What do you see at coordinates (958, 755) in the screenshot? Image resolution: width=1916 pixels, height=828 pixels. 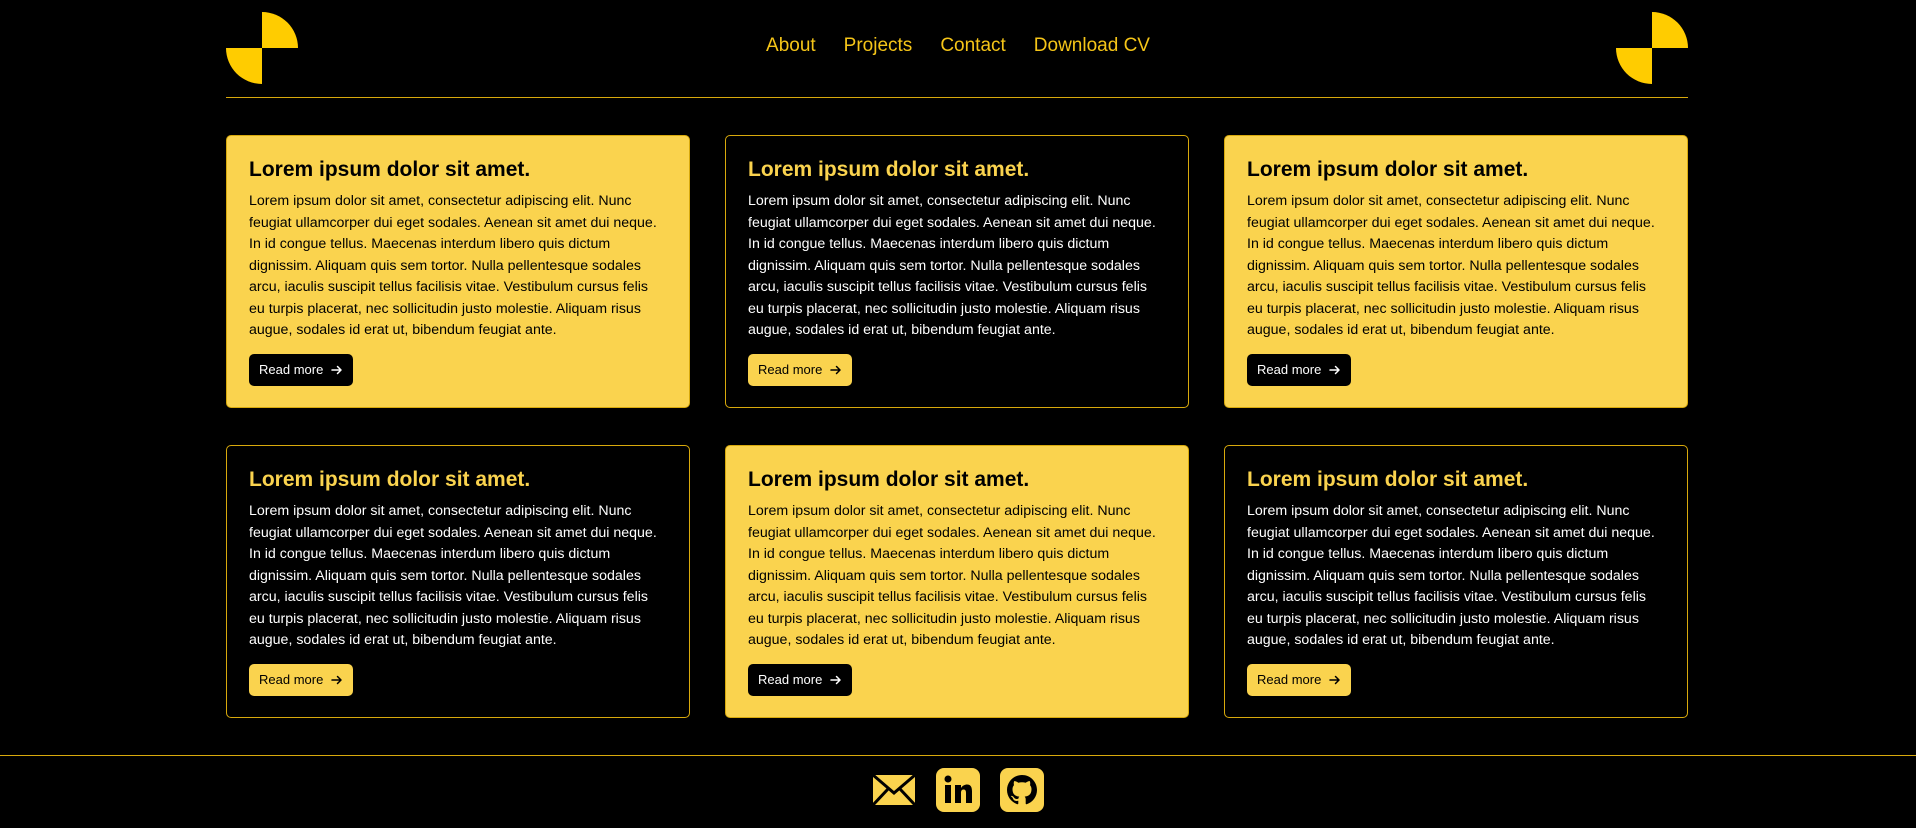 I see `footer-divider` at bounding box center [958, 755].